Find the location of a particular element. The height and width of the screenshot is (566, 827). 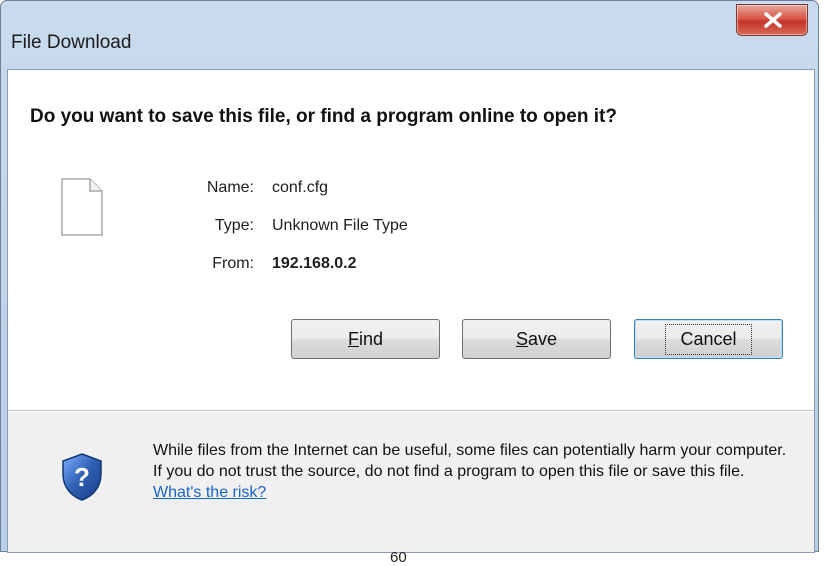

save-button-label: Save is located at coordinates (536, 338).